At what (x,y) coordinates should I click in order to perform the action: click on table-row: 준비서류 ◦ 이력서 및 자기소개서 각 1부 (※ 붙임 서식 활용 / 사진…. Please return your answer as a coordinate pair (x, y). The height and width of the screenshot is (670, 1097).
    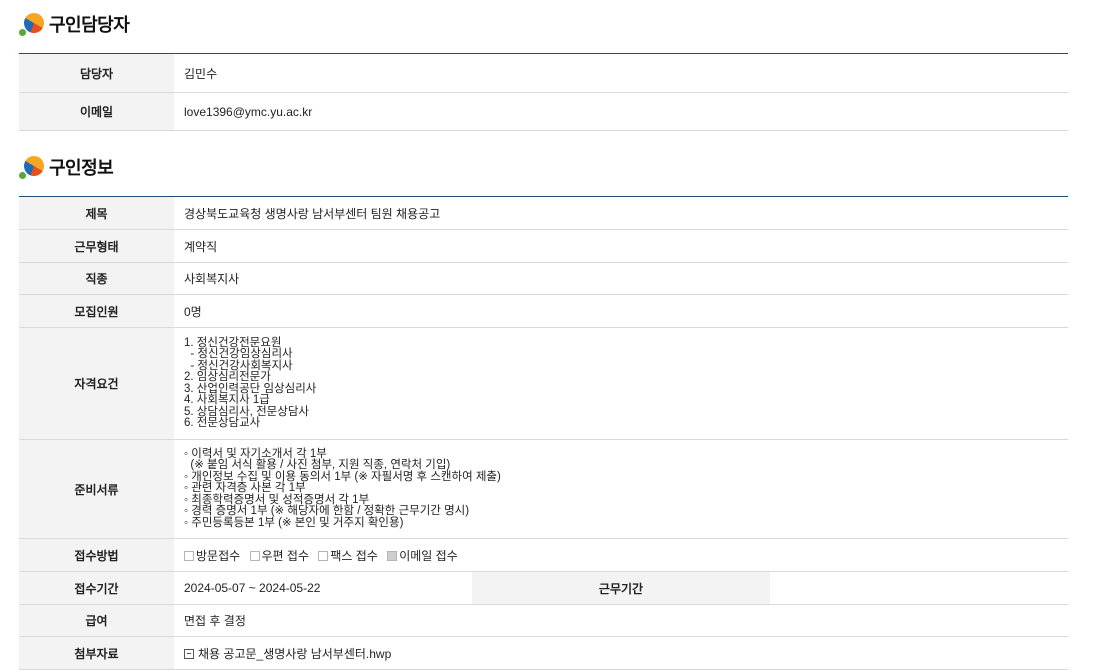
    Looking at the image, I should click on (543, 489).